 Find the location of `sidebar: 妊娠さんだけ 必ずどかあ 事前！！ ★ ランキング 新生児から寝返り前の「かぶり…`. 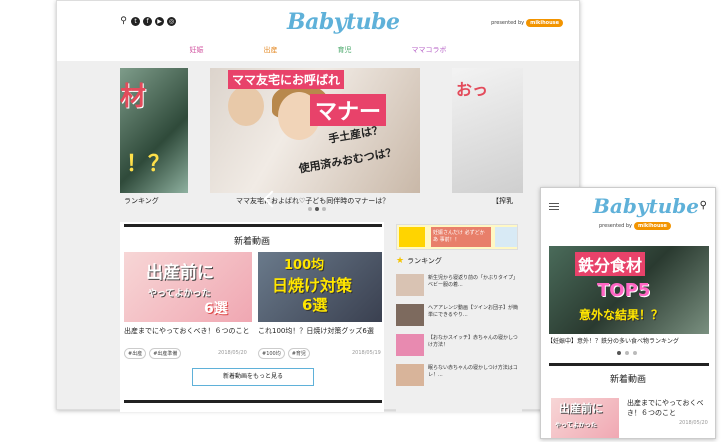

sidebar: 妊娠さんだけ 必ずどかあ 事前！！ ★ ランキング 新生児から寝返り前の「かぶり… is located at coordinates (459, 317).